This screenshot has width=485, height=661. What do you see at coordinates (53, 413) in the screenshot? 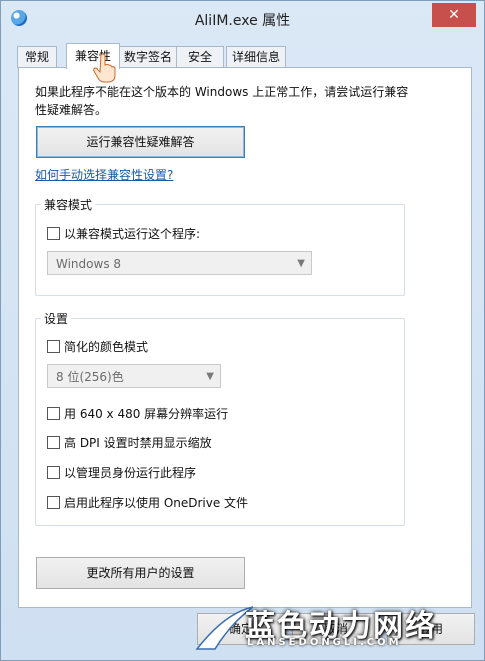
I see `res-640-checkbox` at bounding box center [53, 413].